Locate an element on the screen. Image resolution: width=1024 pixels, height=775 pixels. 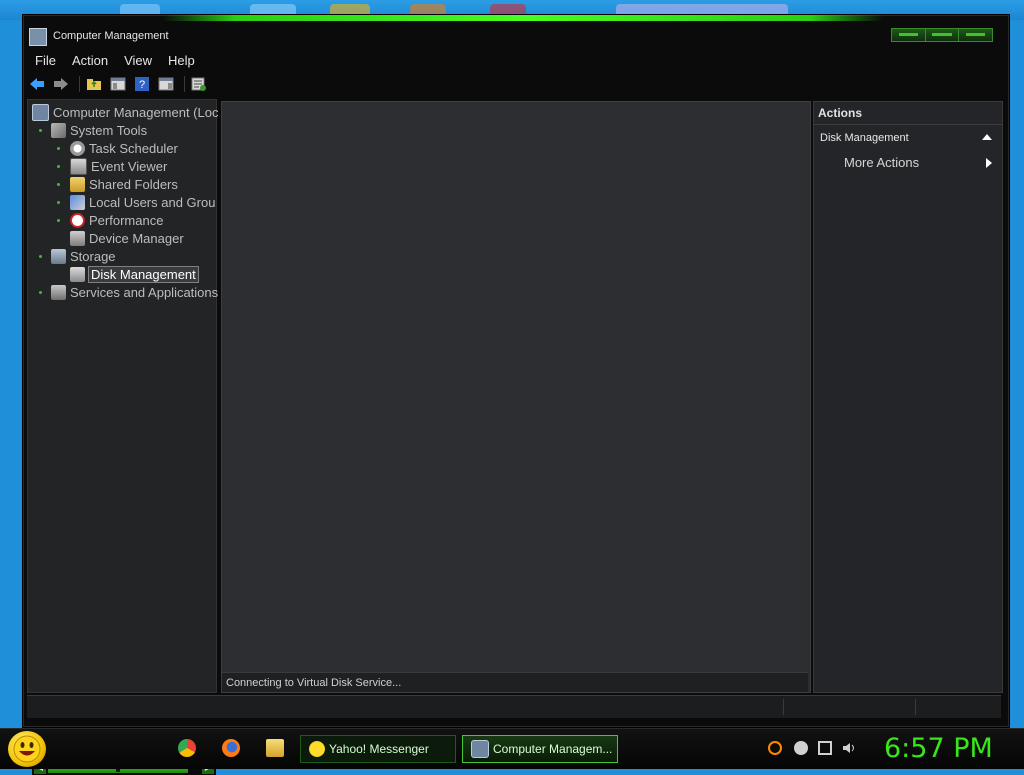
tools-icon is located at coordinates (58, 130).